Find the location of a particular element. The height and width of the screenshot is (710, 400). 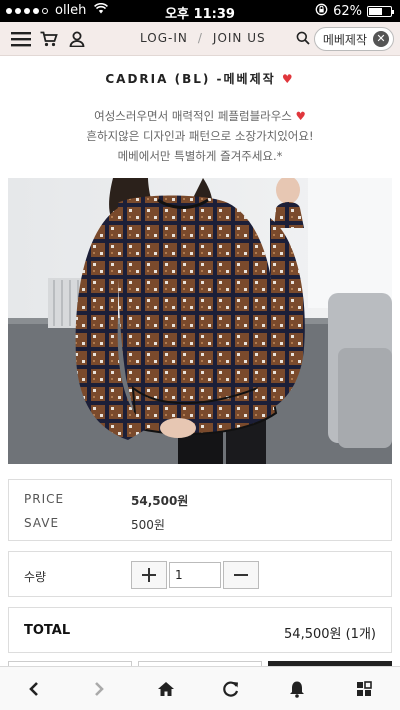

battery-icon is located at coordinates (380, 11).